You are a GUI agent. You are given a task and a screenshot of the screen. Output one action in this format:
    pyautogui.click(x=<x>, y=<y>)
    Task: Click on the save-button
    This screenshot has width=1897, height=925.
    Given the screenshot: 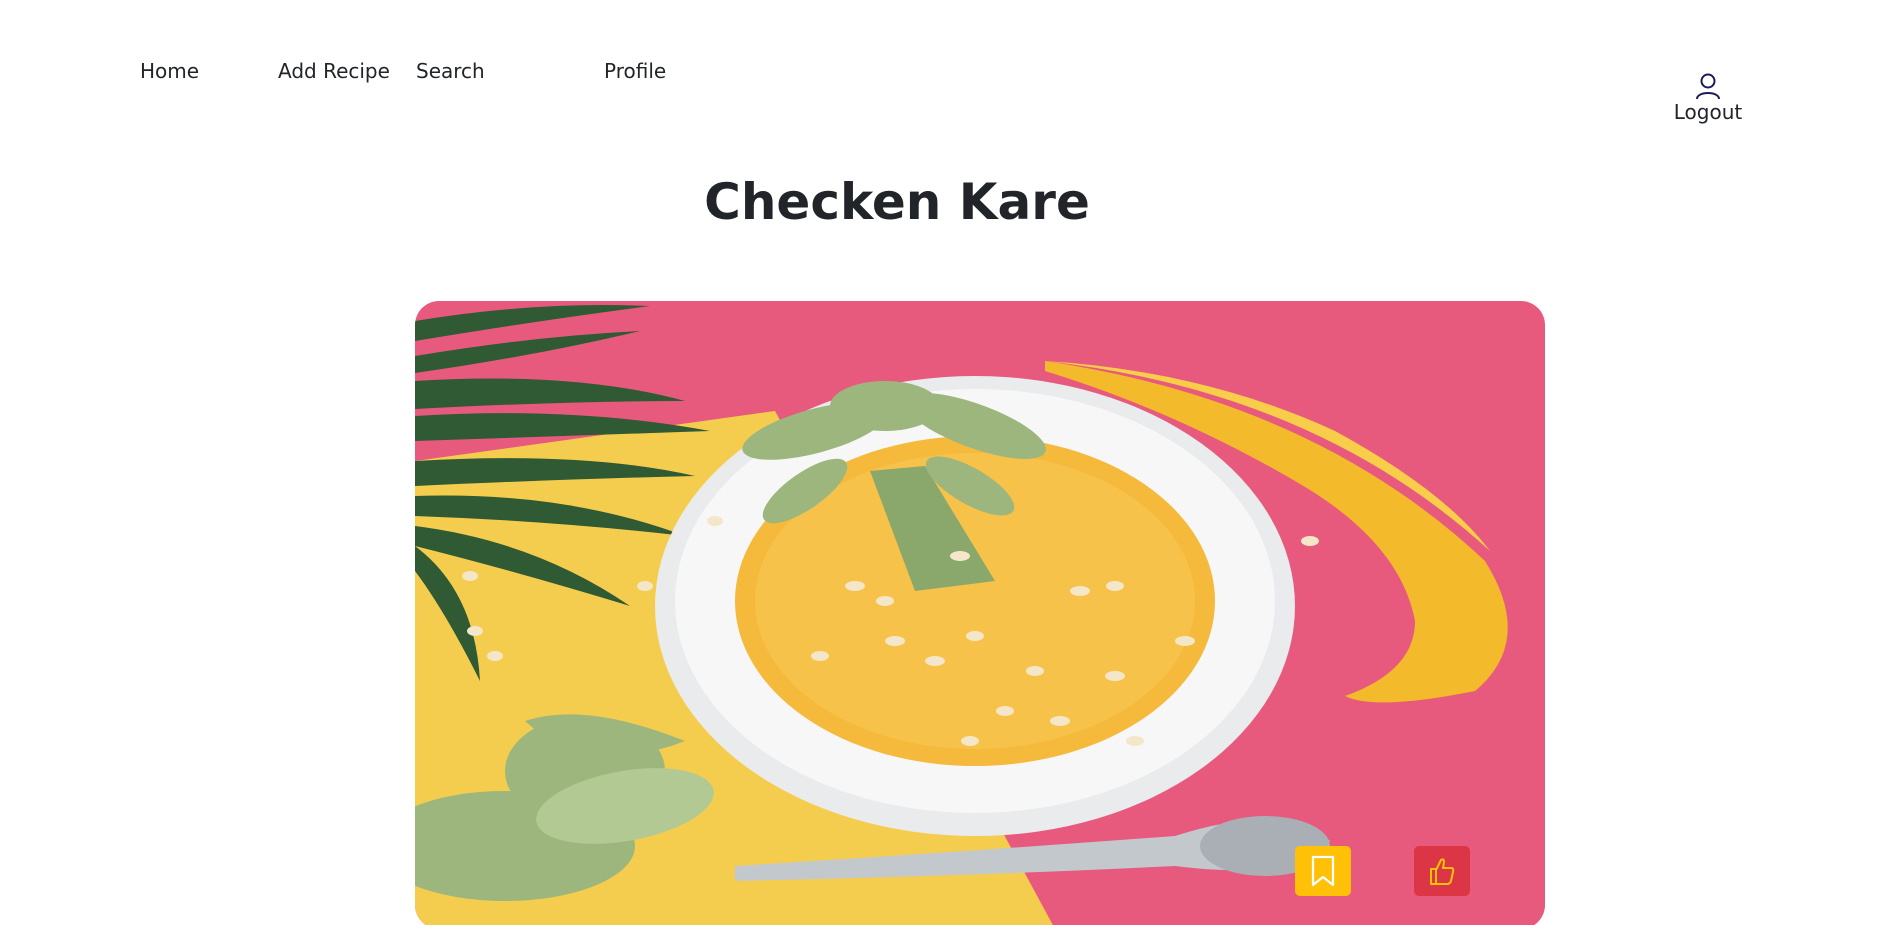 What is the action you would take?
    pyautogui.click(x=1323, y=871)
    